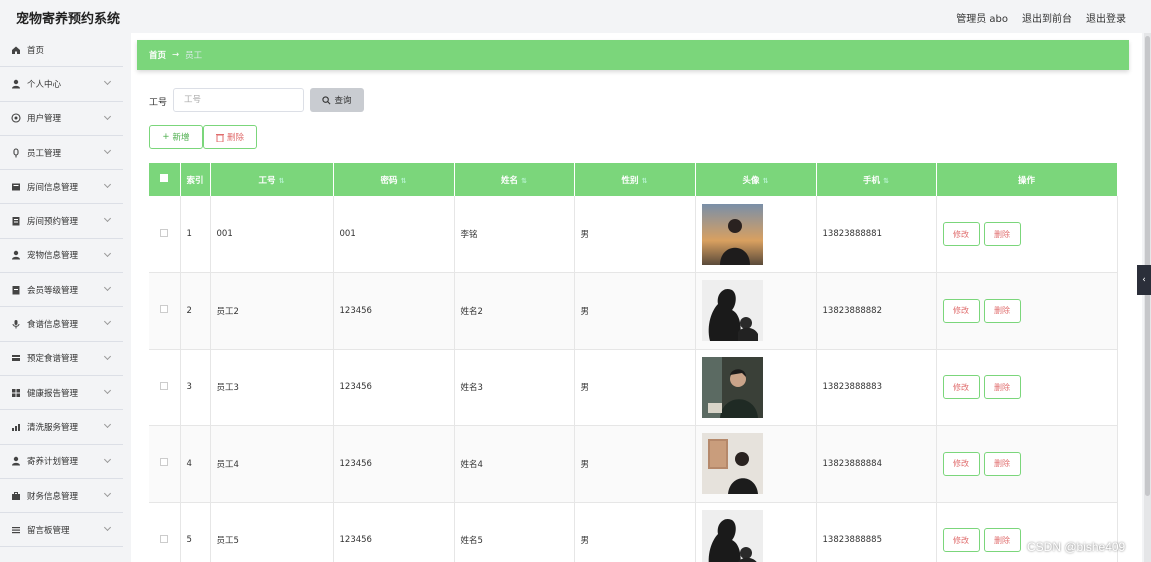  I want to click on select-all-checkbox, so click(164, 178).